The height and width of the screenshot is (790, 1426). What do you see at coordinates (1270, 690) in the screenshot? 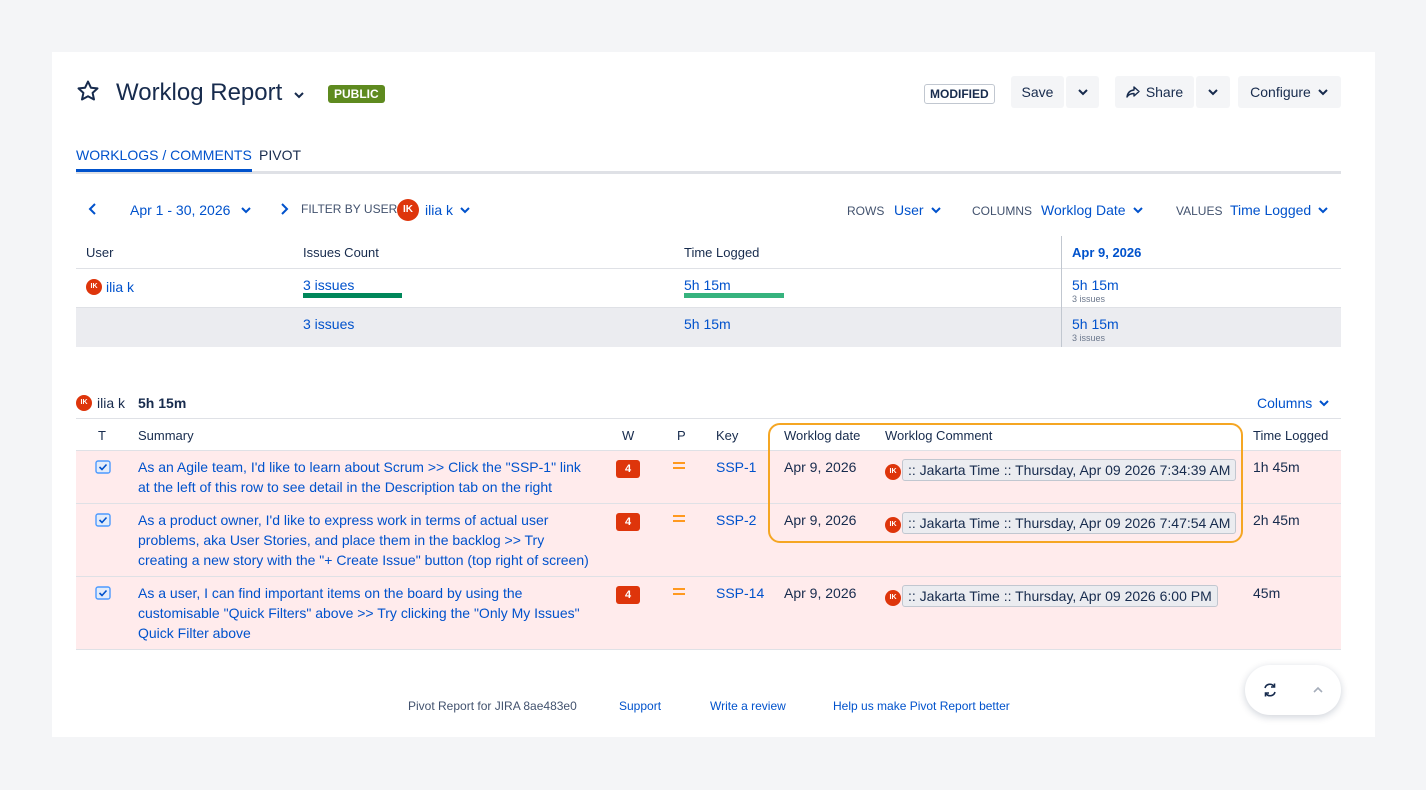
I see `refresh-icon` at bounding box center [1270, 690].